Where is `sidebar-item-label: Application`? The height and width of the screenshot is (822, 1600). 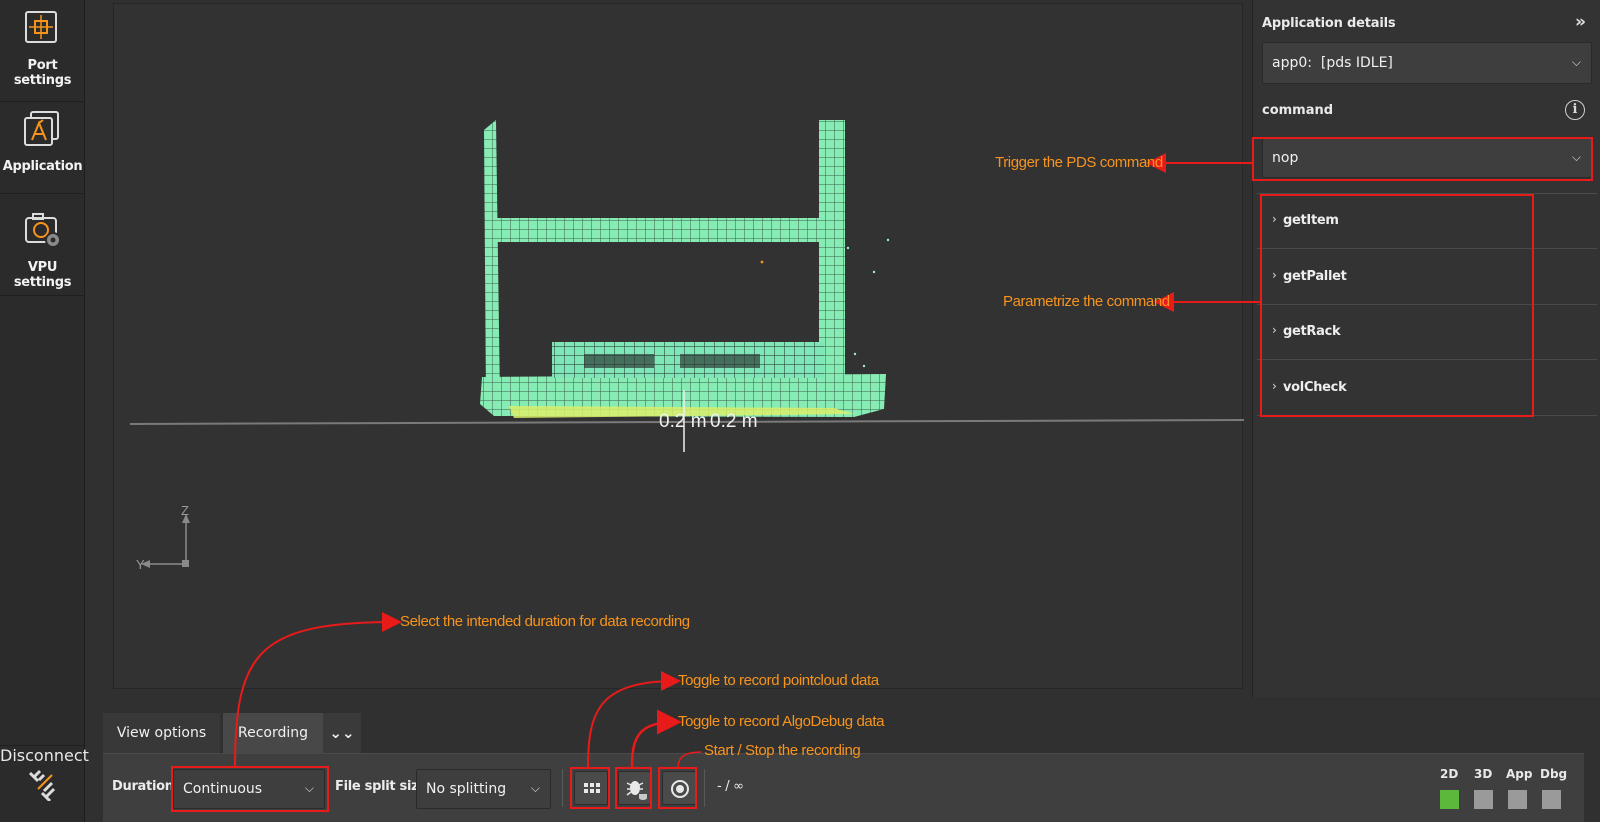 sidebar-item-label: Application is located at coordinates (42, 166).